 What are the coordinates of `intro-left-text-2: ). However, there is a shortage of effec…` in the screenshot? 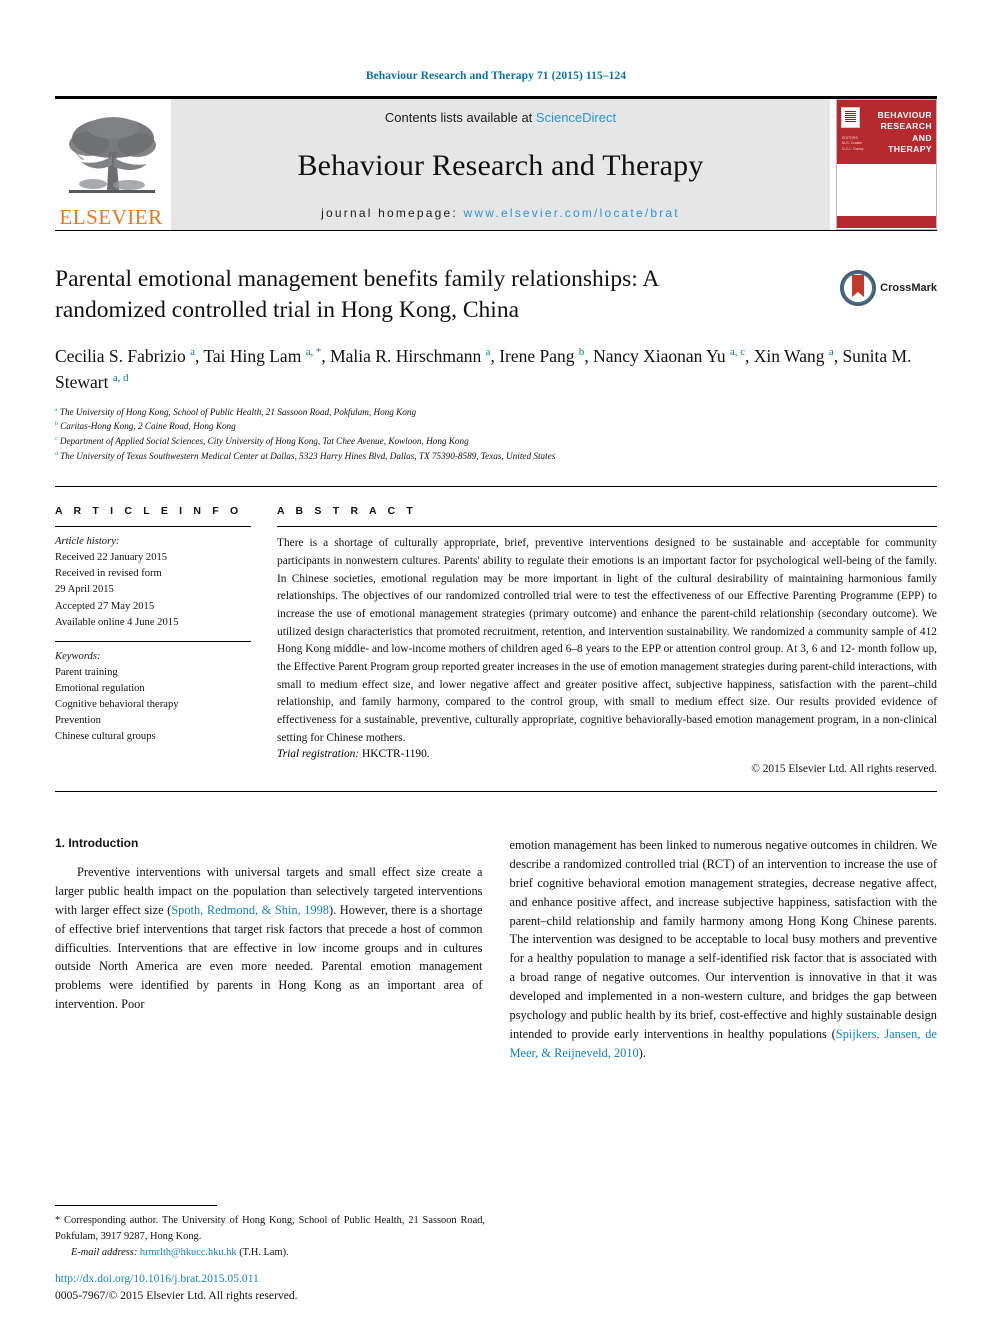 It's located at (269, 957).